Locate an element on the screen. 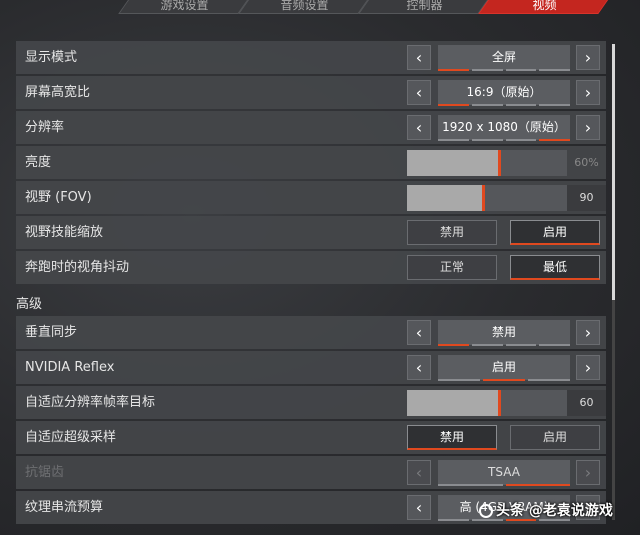 This screenshot has height=535, width=640. slider-value: 60 is located at coordinates (586, 403).